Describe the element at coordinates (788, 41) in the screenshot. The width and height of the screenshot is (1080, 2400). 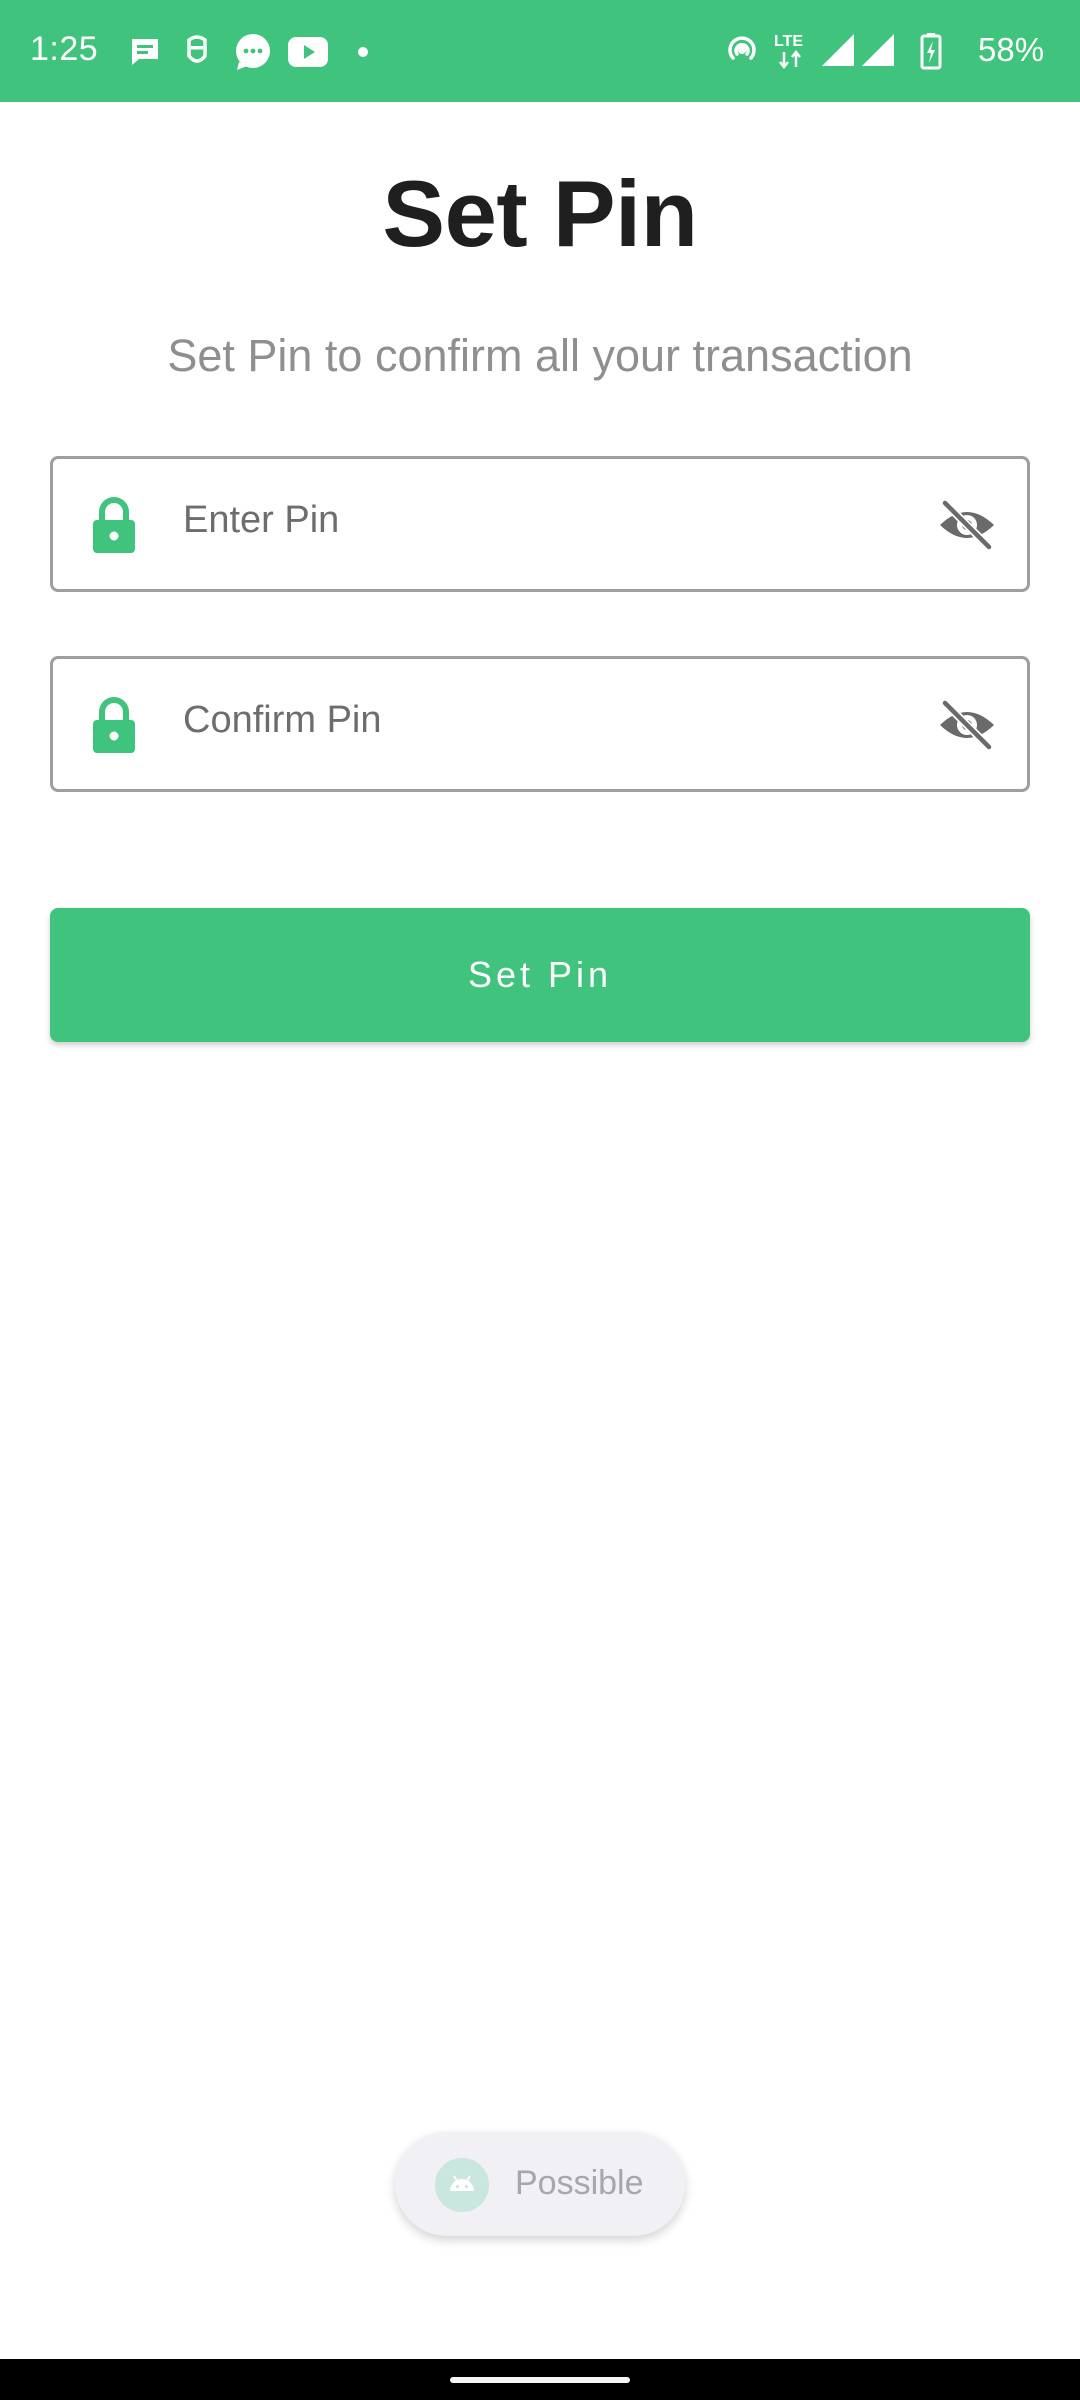
I see `svg-text: LTE` at that location.